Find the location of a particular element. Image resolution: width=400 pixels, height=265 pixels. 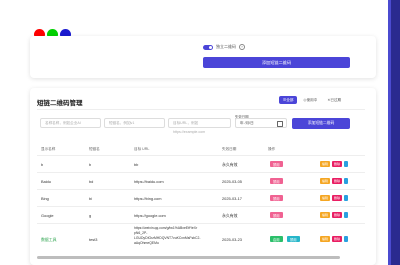

row-name: Baidu is located at coordinates (46, 181).